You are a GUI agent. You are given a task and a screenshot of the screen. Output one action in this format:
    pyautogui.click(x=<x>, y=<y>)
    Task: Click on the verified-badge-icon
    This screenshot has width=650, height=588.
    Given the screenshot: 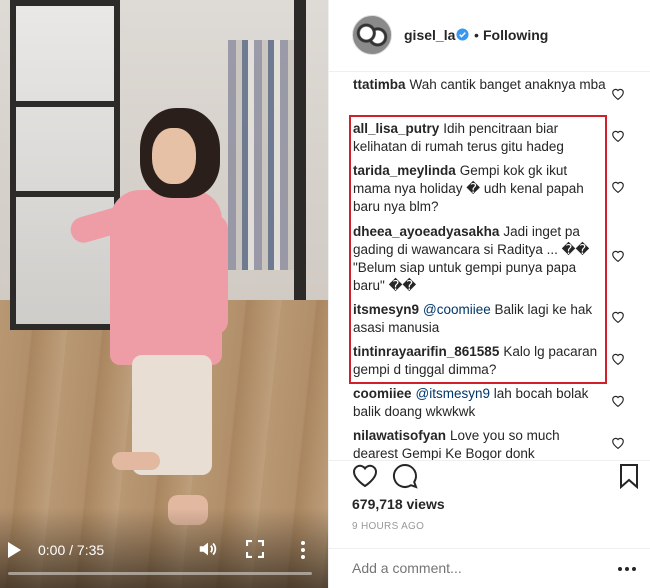 What is the action you would take?
    pyautogui.click(x=462, y=34)
    